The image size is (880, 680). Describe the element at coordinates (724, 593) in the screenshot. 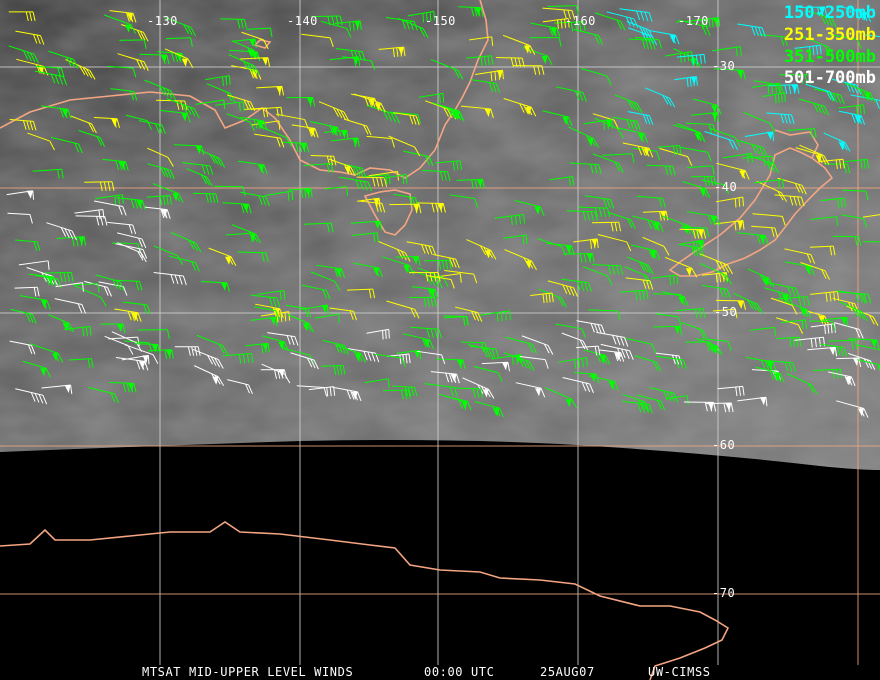

I see `lat-label: -70` at that location.